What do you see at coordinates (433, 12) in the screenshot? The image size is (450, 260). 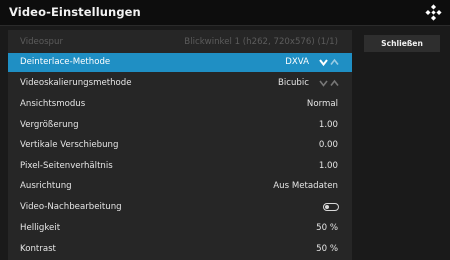 I see `kodi-logo-icon` at bounding box center [433, 12].